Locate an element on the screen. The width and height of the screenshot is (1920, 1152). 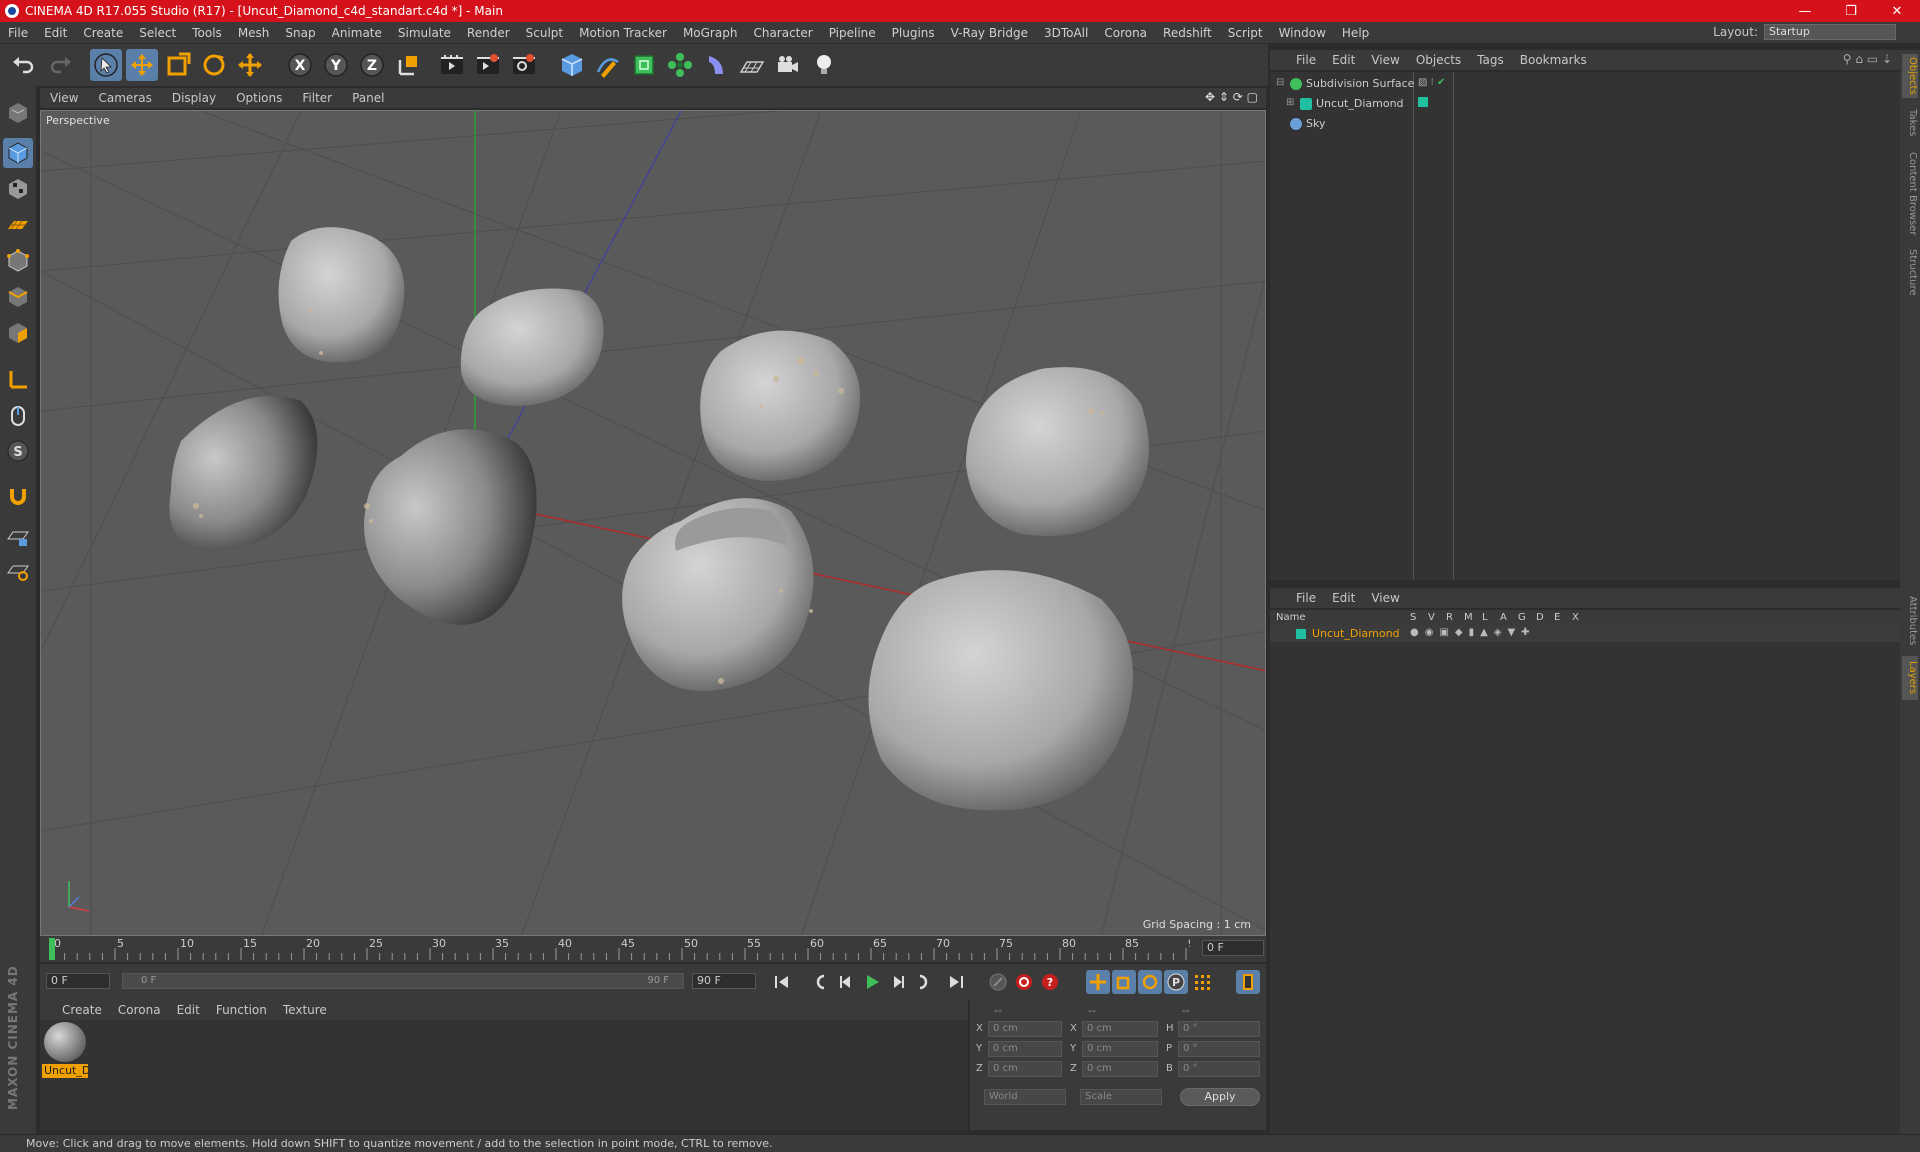
menu-help: Help is located at coordinates (1355, 33).